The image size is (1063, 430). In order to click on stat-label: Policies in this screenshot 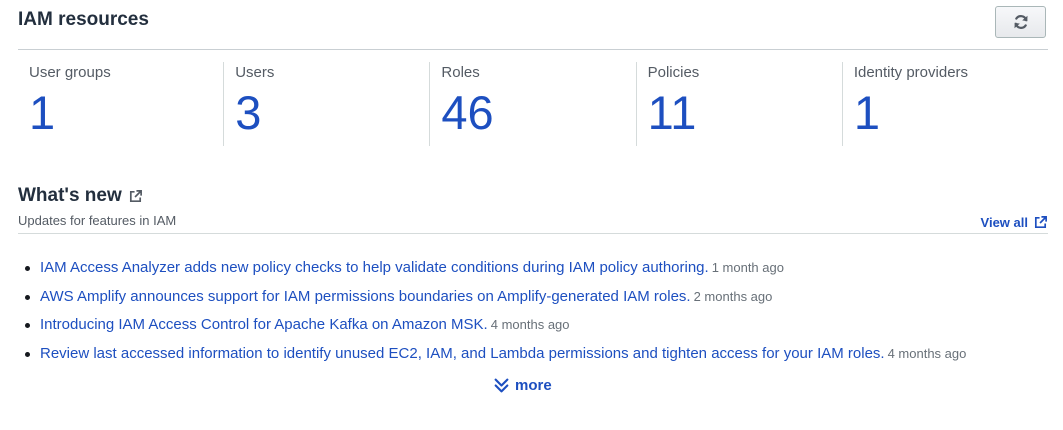, I will do `click(673, 72)`.